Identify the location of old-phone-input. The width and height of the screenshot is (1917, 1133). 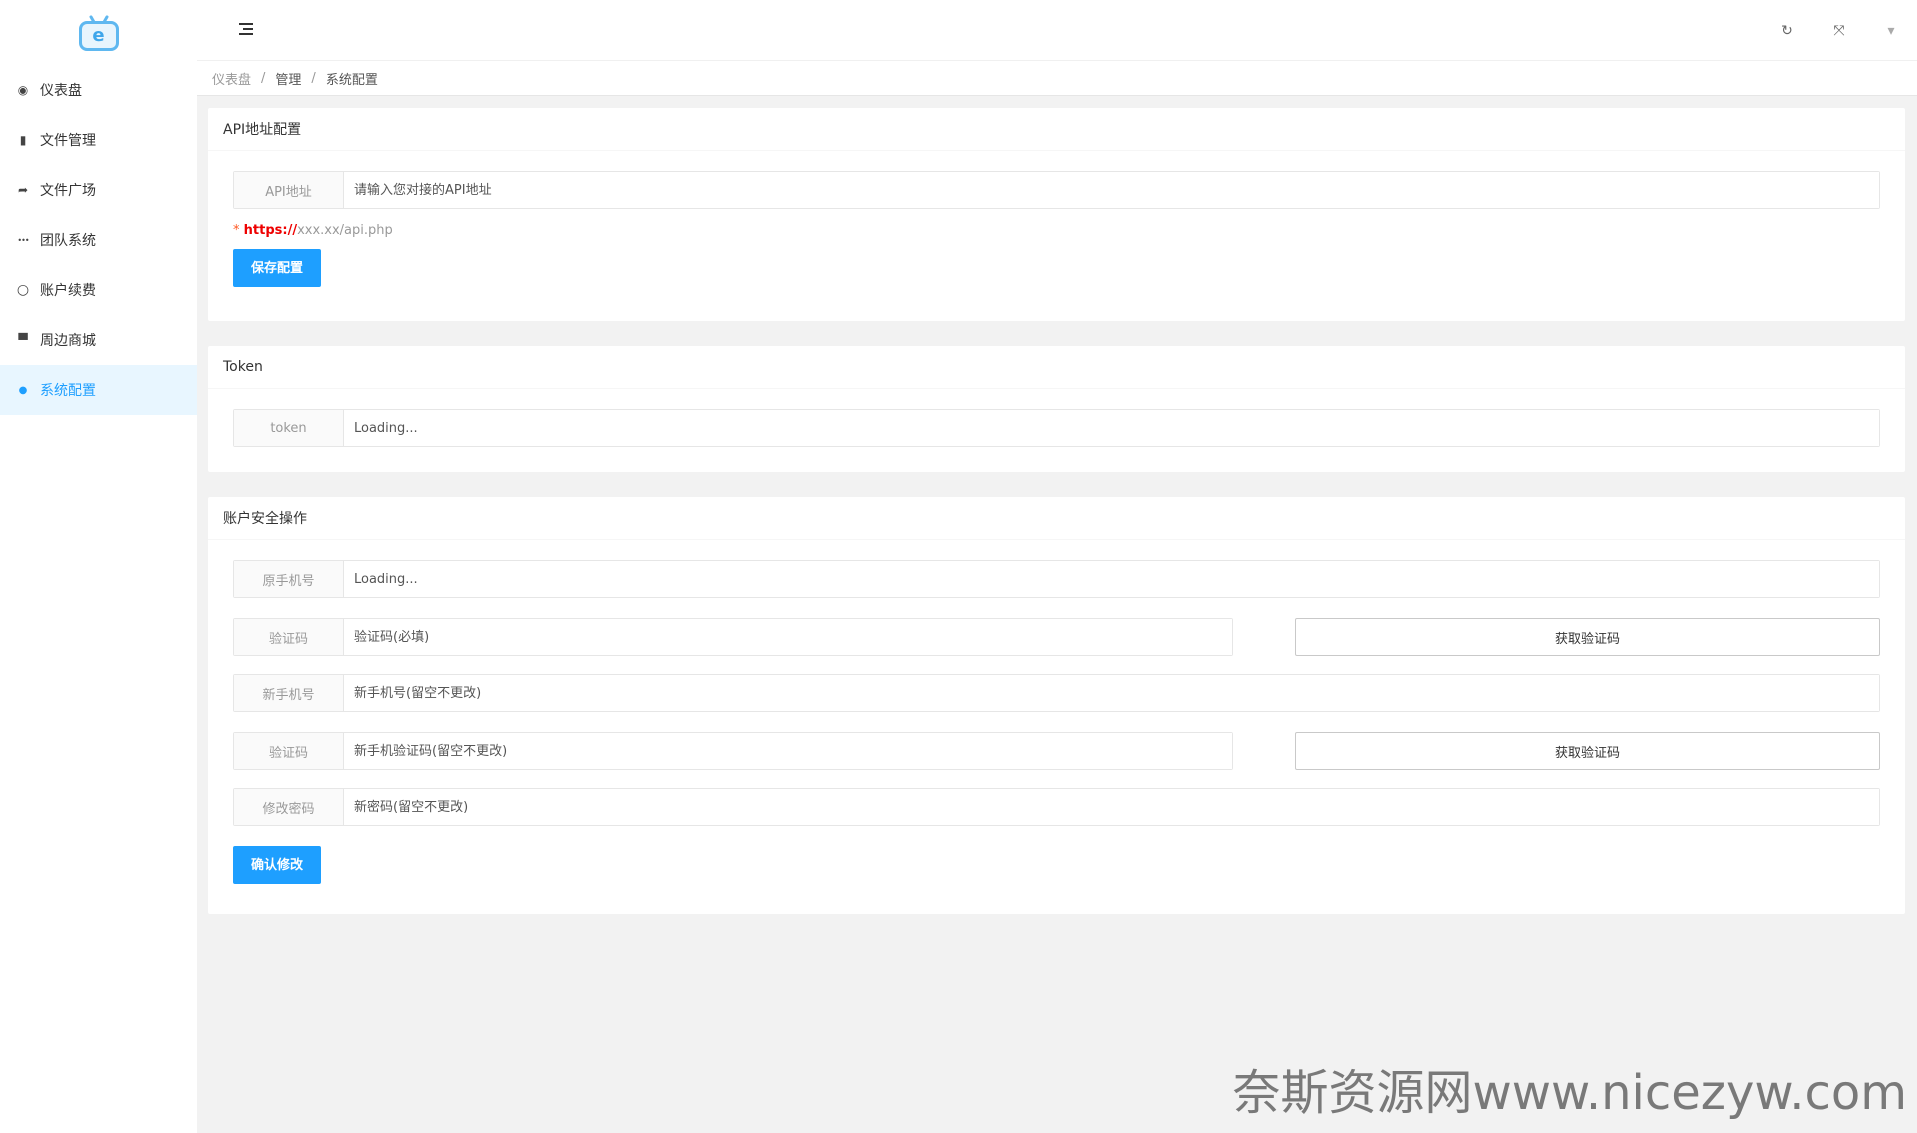
(1111, 579).